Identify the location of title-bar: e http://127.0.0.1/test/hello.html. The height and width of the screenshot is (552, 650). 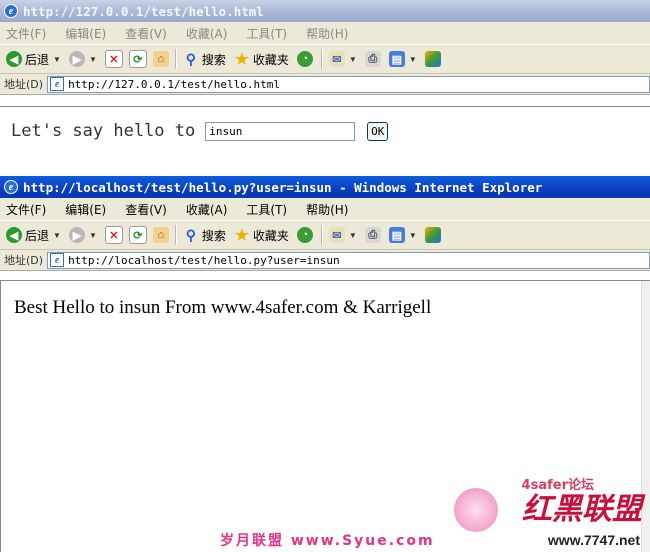
(325, 11).